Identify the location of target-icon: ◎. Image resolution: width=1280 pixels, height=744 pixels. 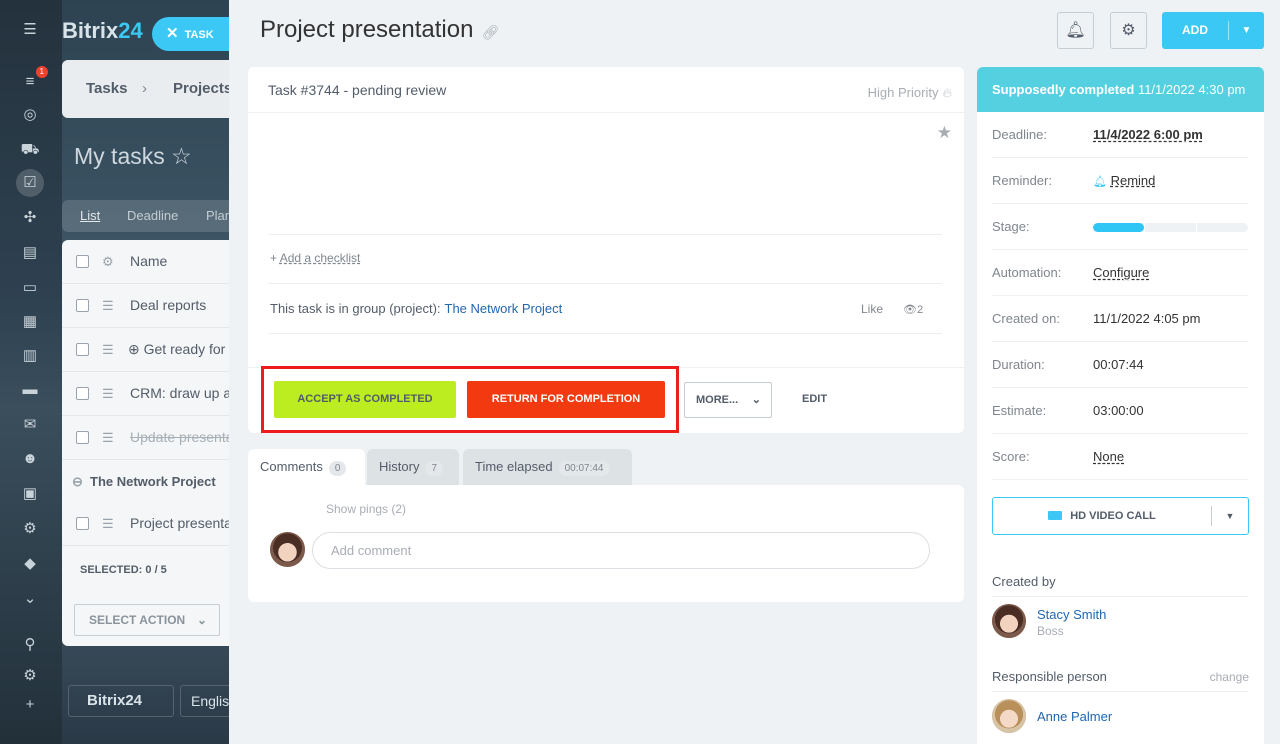
(30, 115).